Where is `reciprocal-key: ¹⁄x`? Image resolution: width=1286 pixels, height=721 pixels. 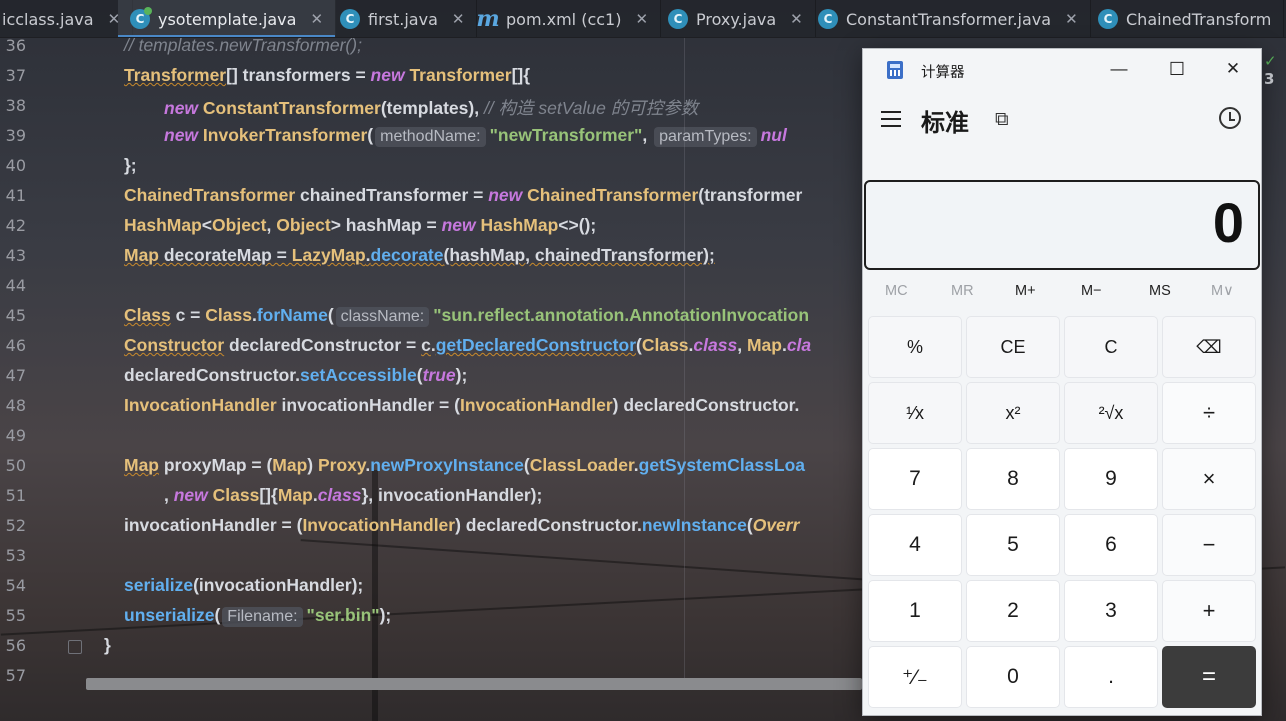 reciprocal-key: ¹⁄x is located at coordinates (915, 413).